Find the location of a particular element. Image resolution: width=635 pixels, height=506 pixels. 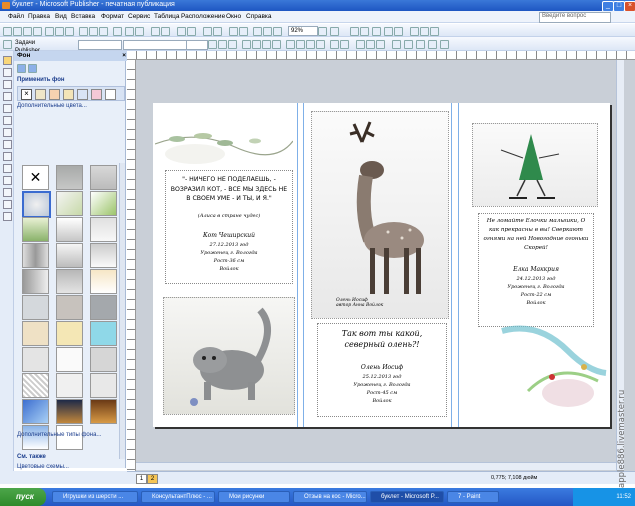

menu-edit: Правка is located at coordinates (39, 16).